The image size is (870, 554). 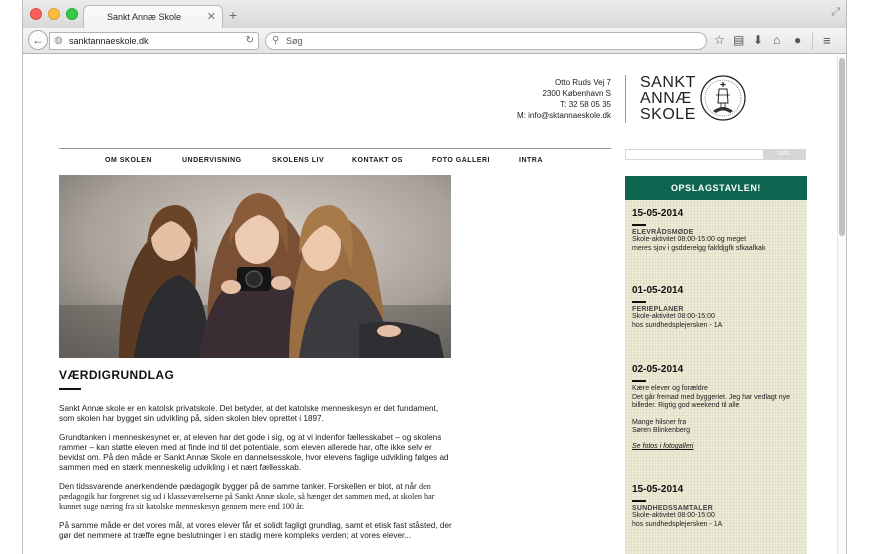 I want to click on close-window-button, so click(x=36, y=14).